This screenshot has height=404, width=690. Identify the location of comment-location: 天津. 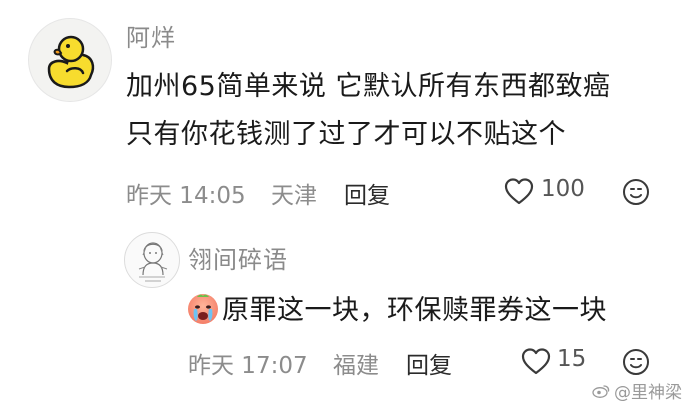
(294, 196).